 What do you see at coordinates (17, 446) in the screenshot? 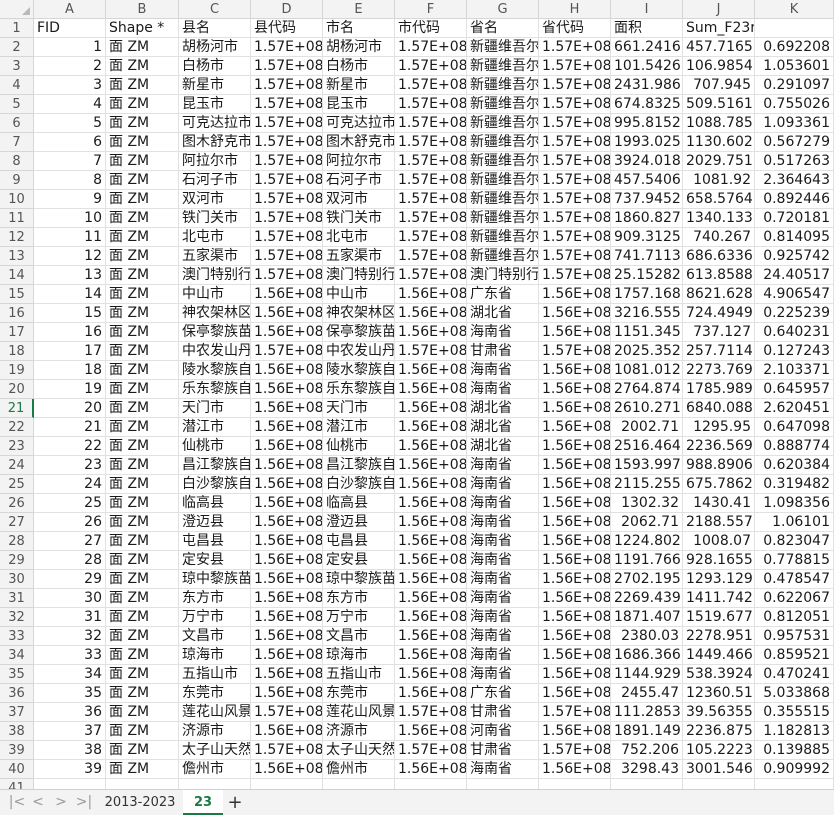
I see `row-header-23: 23` at bounding box center [17, 446].